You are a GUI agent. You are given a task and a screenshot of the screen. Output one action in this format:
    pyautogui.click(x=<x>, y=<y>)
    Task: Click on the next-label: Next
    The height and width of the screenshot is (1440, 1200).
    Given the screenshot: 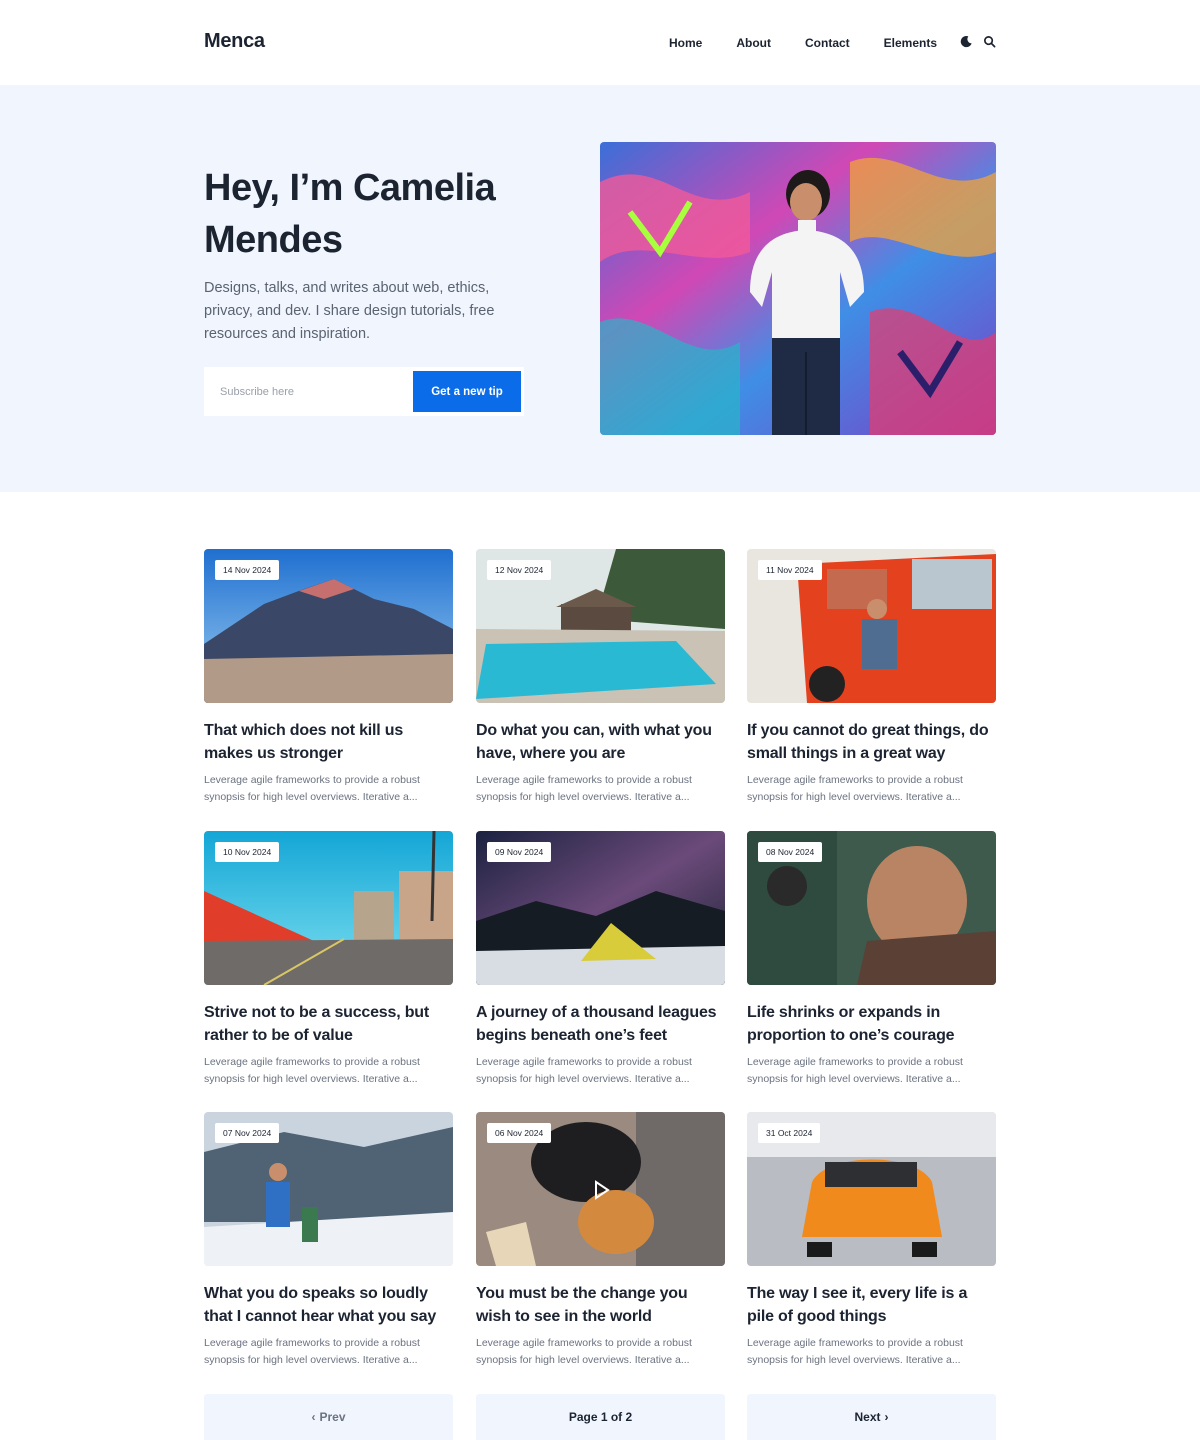 What is the action you would take?
    pyautogui.click(x=867, y=1417)
    